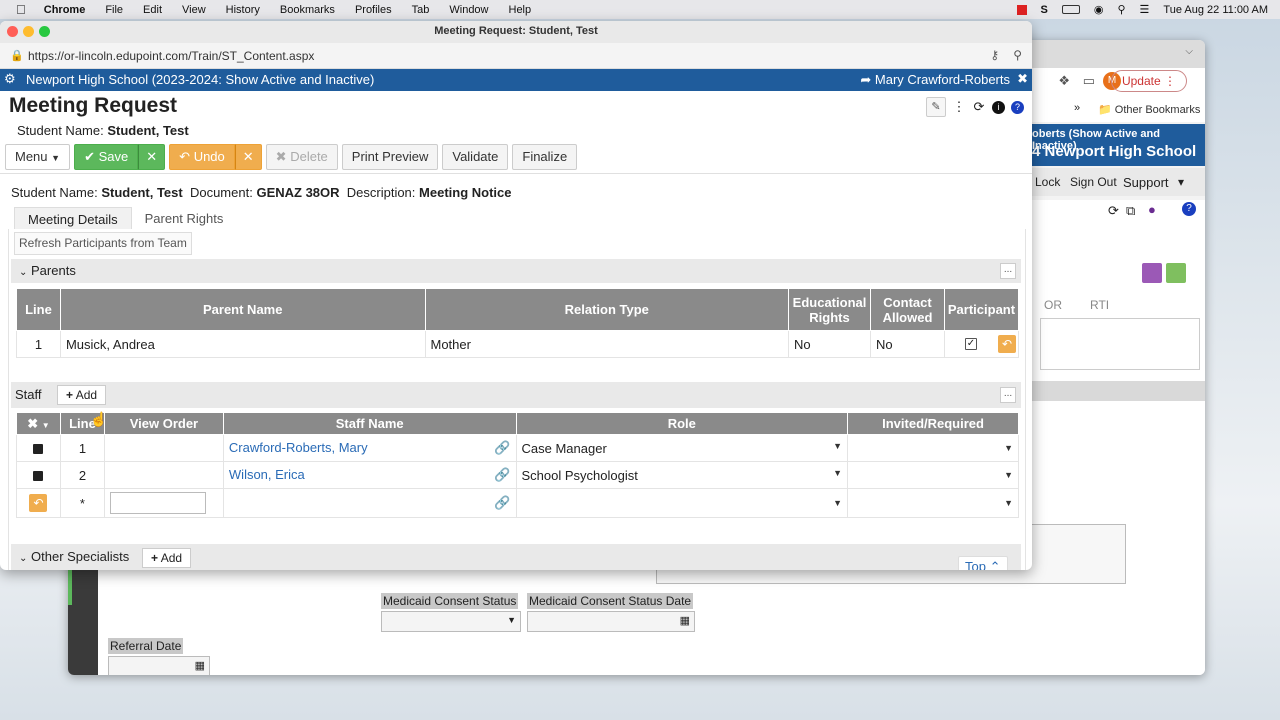 This screenshot has width=1280, height=720. Describe the element at coordinates (1053, 305) in the screenshot. I see `bg-tab-or: OR` at that location.